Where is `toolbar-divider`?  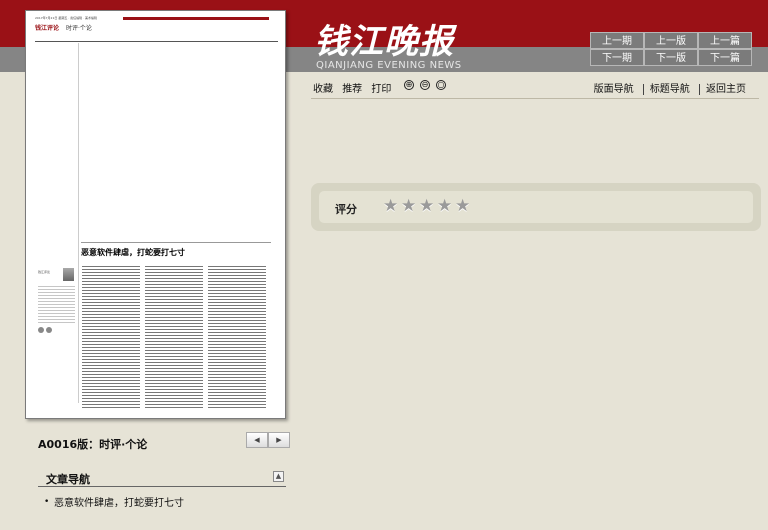 toolbar-divider is located at coordinates (535, 98).